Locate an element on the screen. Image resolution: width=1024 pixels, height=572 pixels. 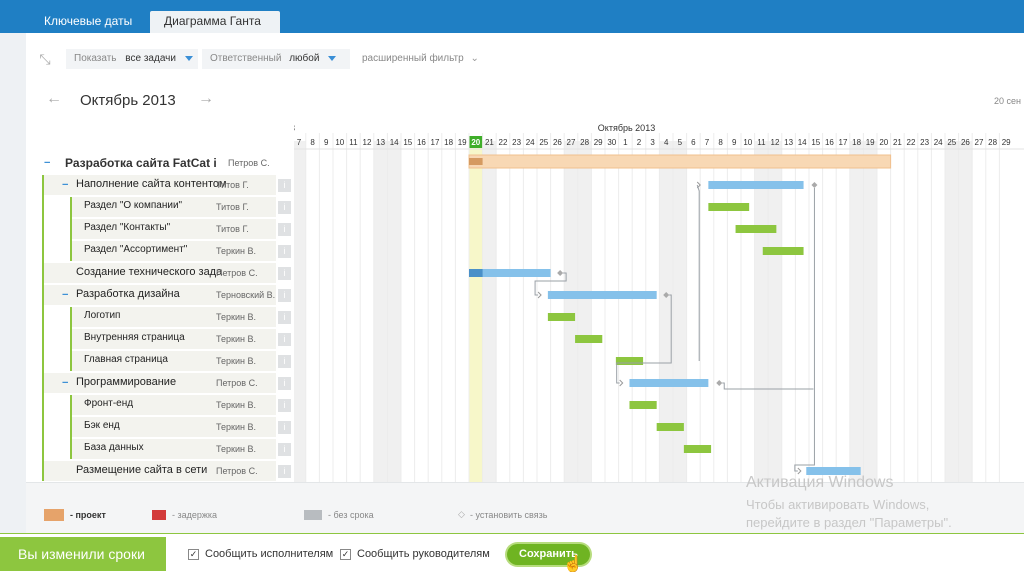
task-name: Логотип is located at coordinates (149, 315).